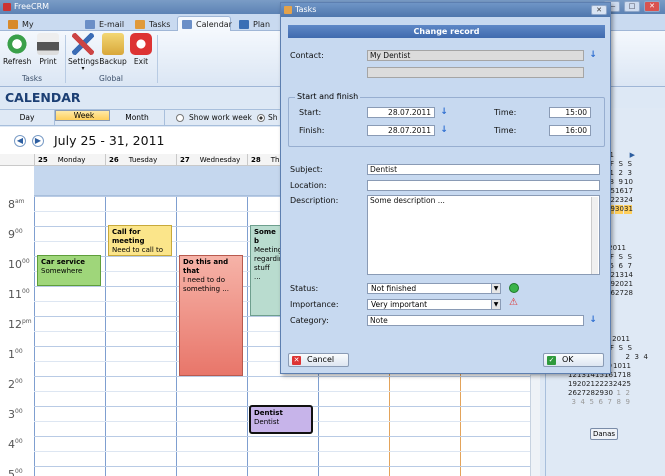 The height and width of the screenshot is (476, 665). I want to click on settings-button: Settings ▾, so click(83, 52).